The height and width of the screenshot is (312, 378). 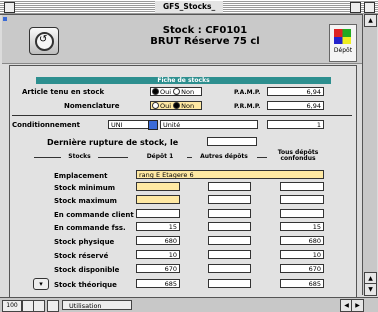 I want to click on row-label: En commande fss., so click(x=90, y=228).